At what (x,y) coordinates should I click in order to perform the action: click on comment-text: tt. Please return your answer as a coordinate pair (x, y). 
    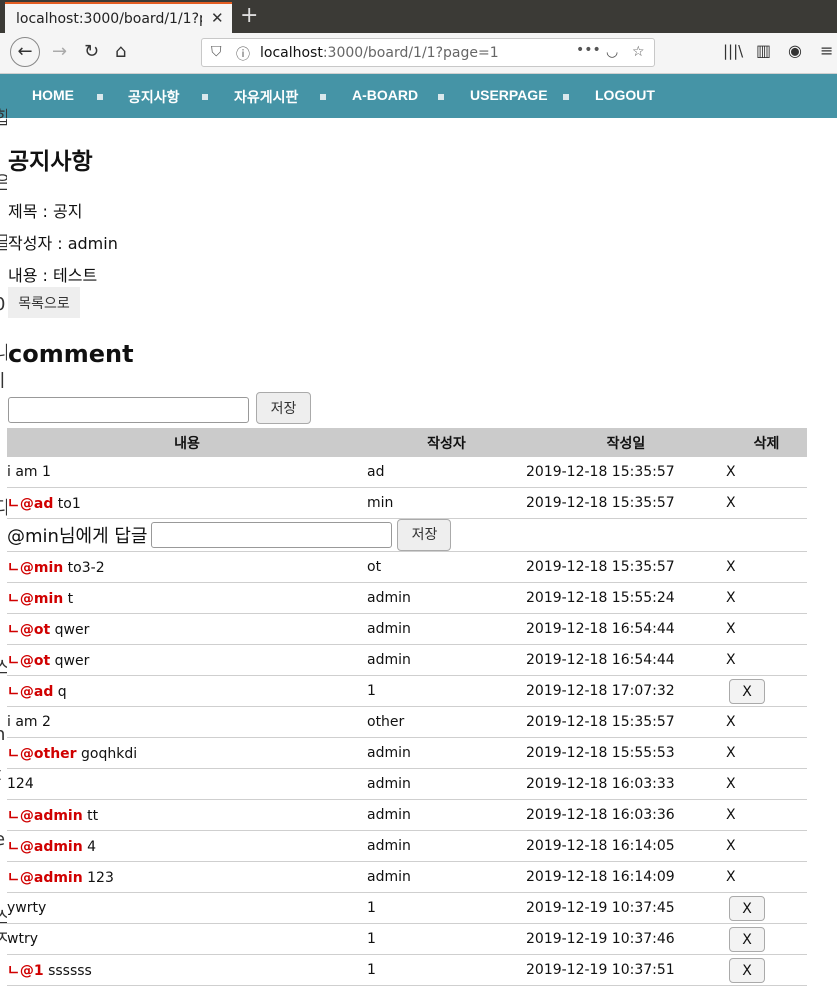
    Looking at the image, I should click on (90, 816).